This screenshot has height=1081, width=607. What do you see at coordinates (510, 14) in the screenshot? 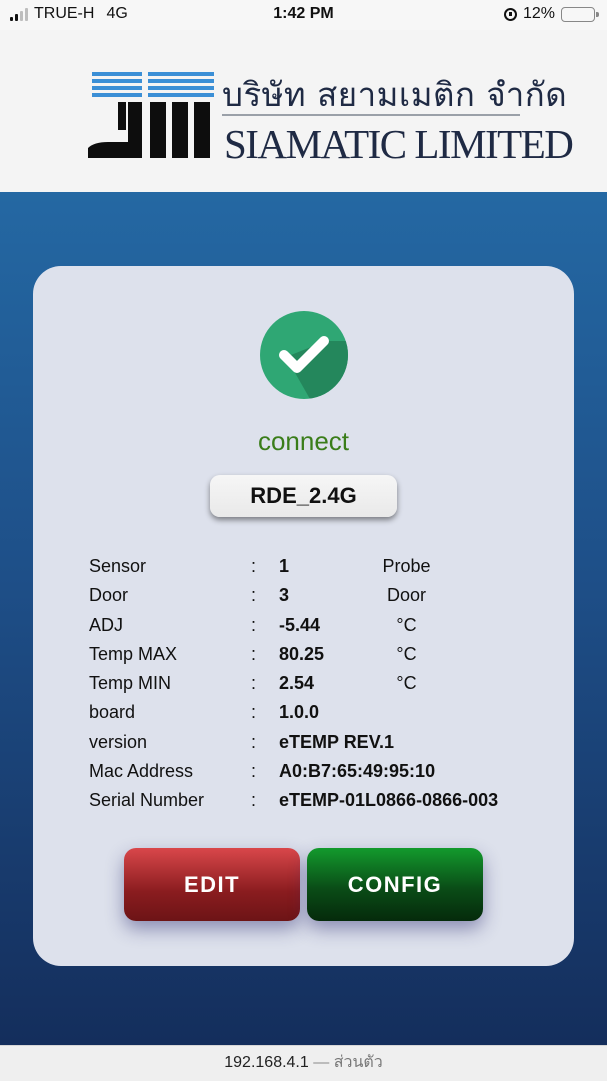
I see `rotation-lock-icon` at bounding box center [510, 14].